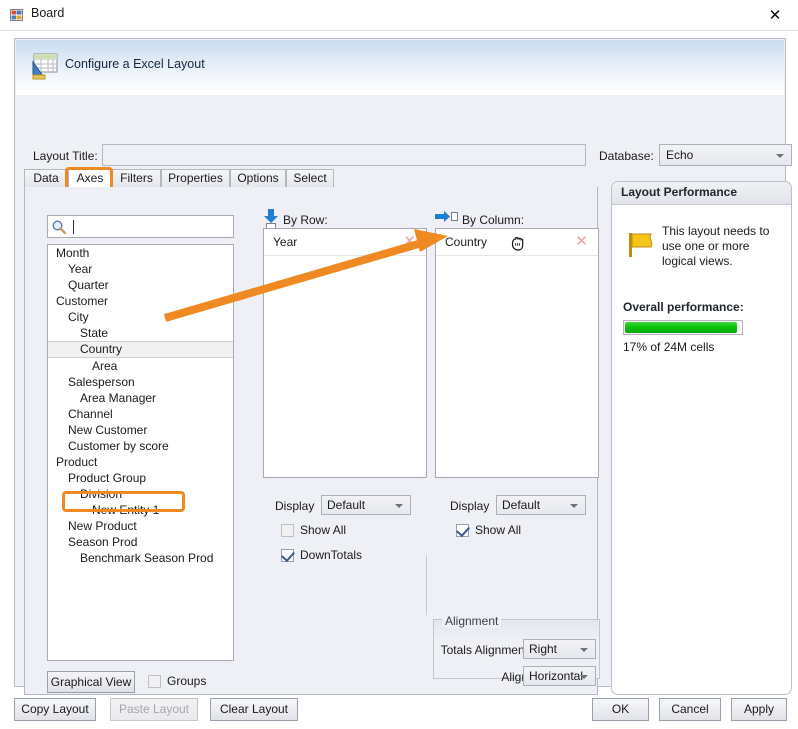 This screenshot has width=798, height=729. I want to click on tree-item-label: Division, so click(101, 494).